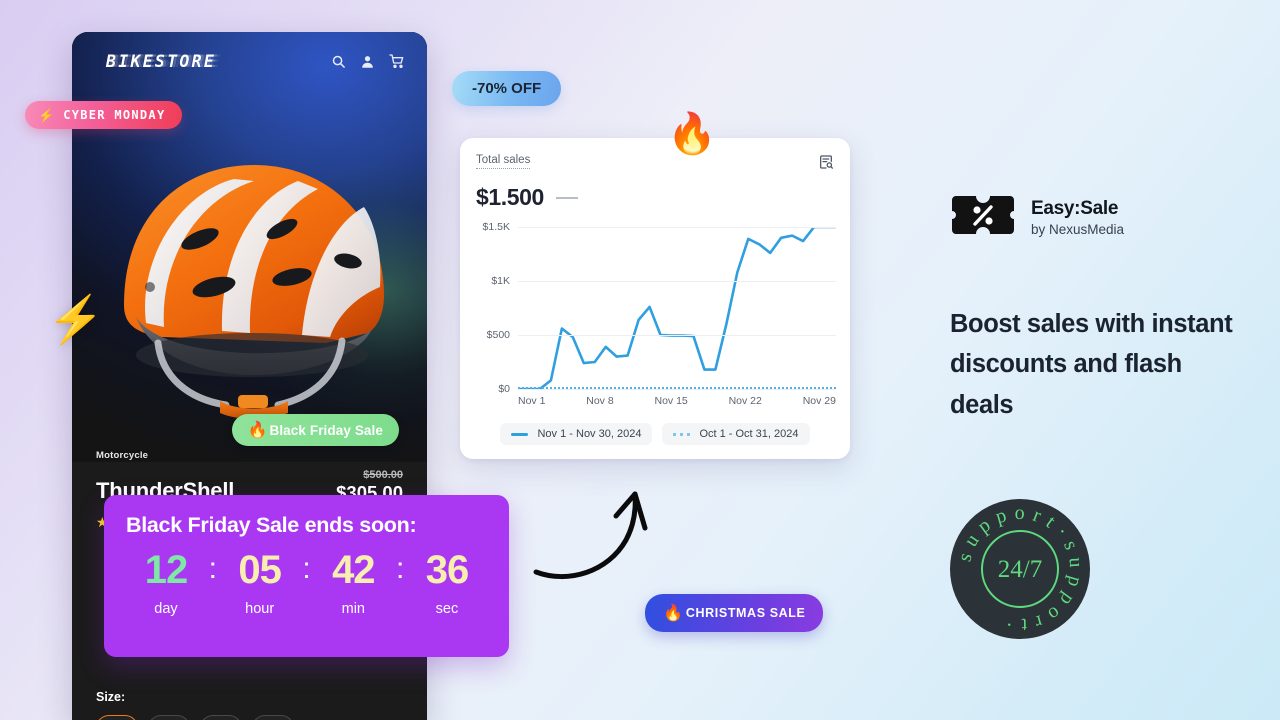 Image resolution: width=1280 pixels, height=720 pixels. What do you see at coordinates (221, 717) in the screenshot?
I see `size-option-l: L` at bounding box center [221, 717].